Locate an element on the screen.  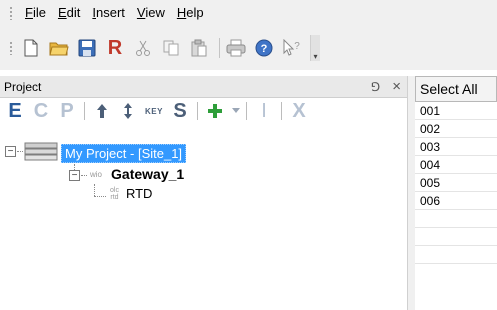
project-panel-header: Project ⅁ × is located at coordinates (203, 87).